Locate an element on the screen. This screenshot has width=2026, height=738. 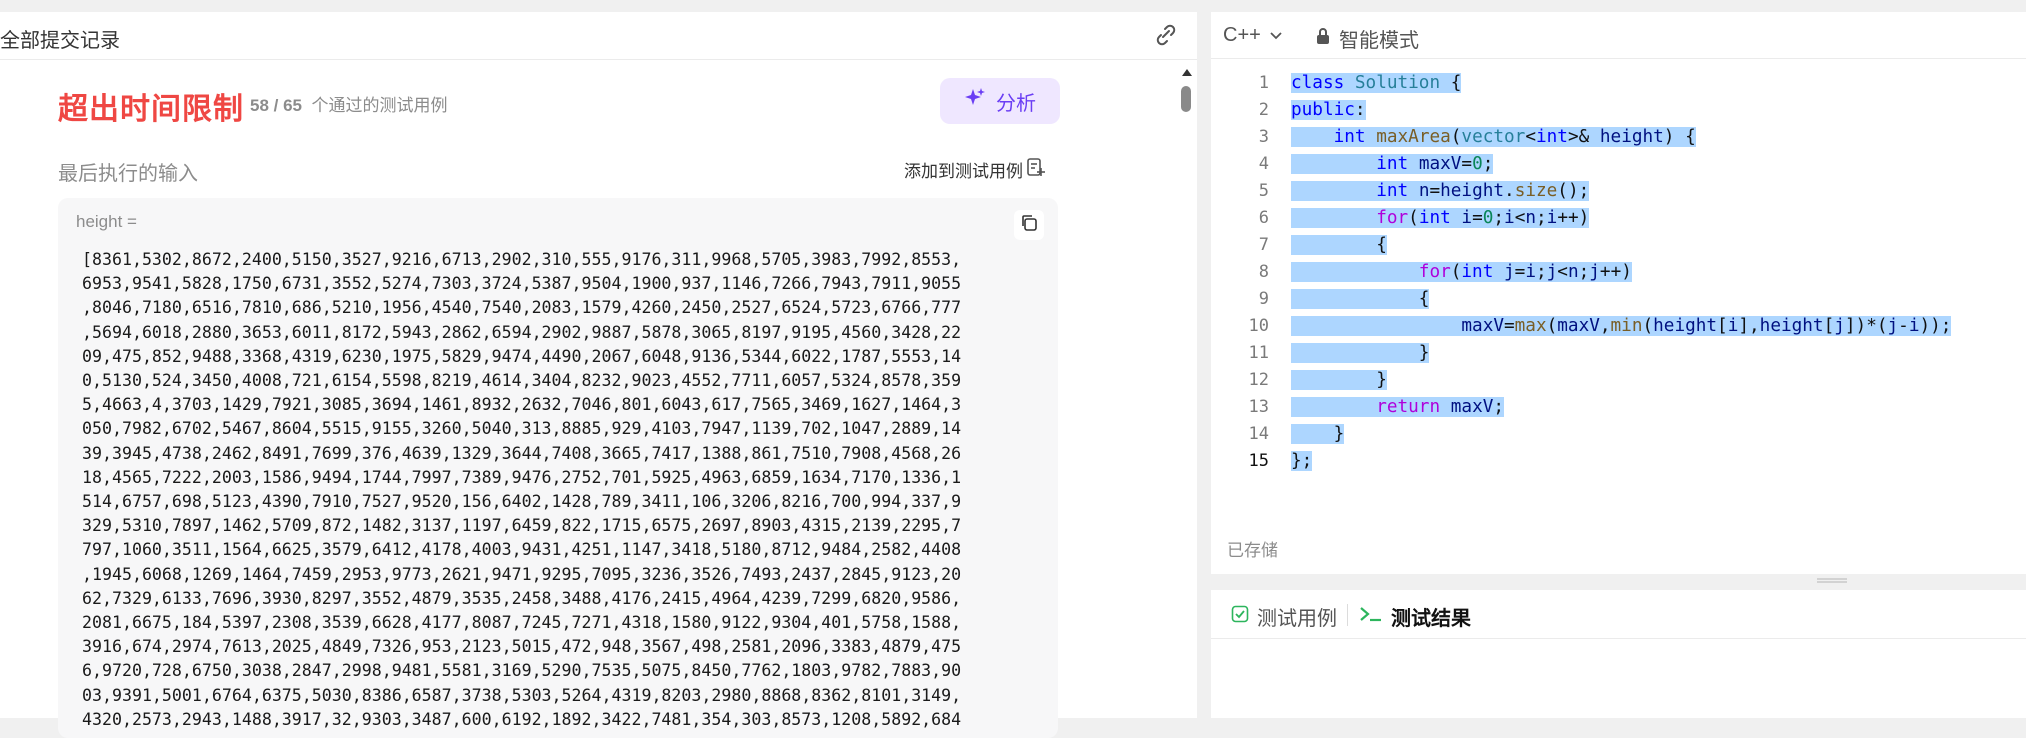
code-token: (); is located at coordinates (1573, 191).